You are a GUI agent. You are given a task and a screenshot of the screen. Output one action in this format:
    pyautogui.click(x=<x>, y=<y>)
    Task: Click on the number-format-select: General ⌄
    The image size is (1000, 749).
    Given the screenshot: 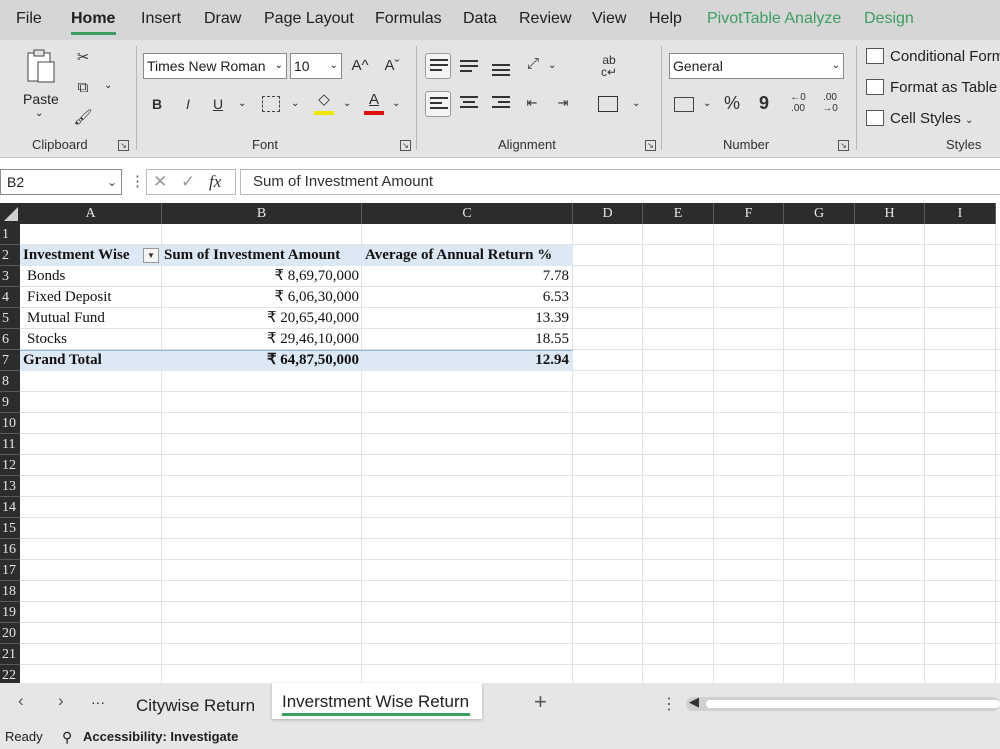 What is the action you would take?
    pyautogui.click(x=756, y=66)
    